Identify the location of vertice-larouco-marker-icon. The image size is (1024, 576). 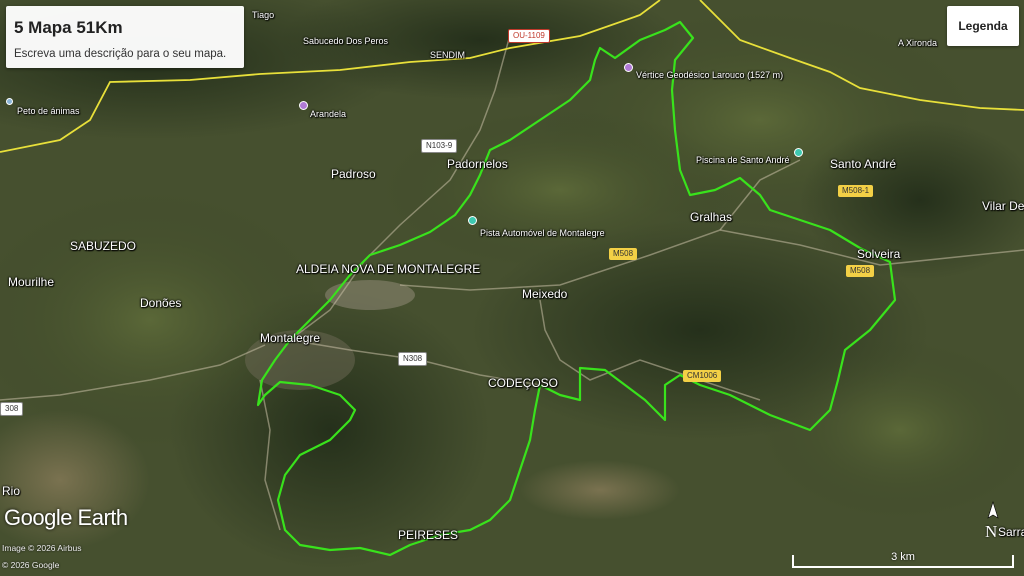
(628, 67).